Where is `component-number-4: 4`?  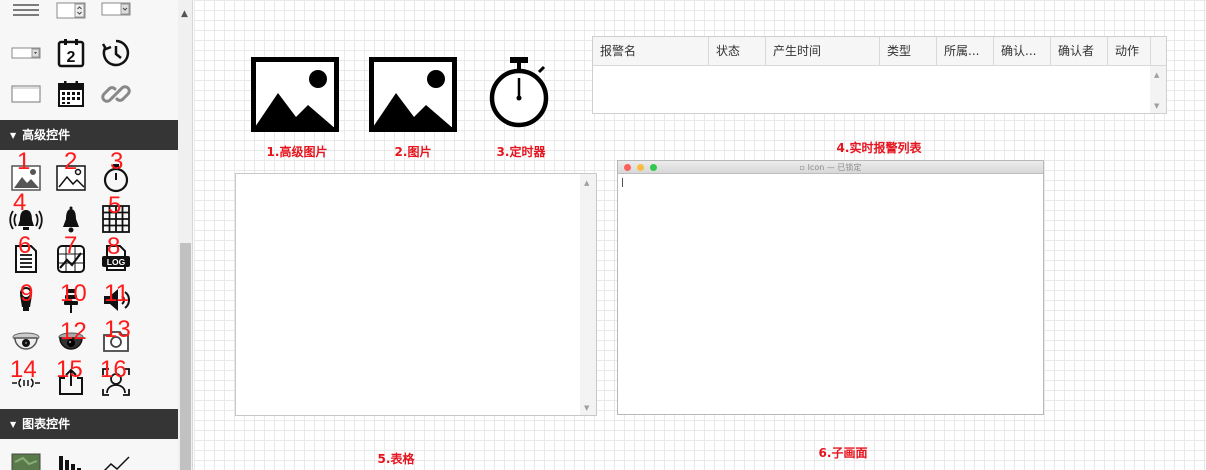 component-number-4: 4 is located at coordinates (20, 202).